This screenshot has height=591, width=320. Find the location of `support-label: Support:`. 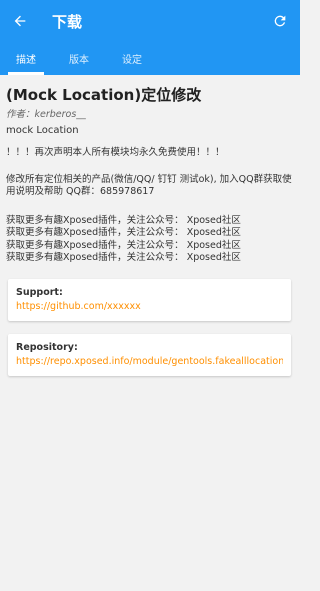

support-label: Support: is located at coordinates (39, 292).